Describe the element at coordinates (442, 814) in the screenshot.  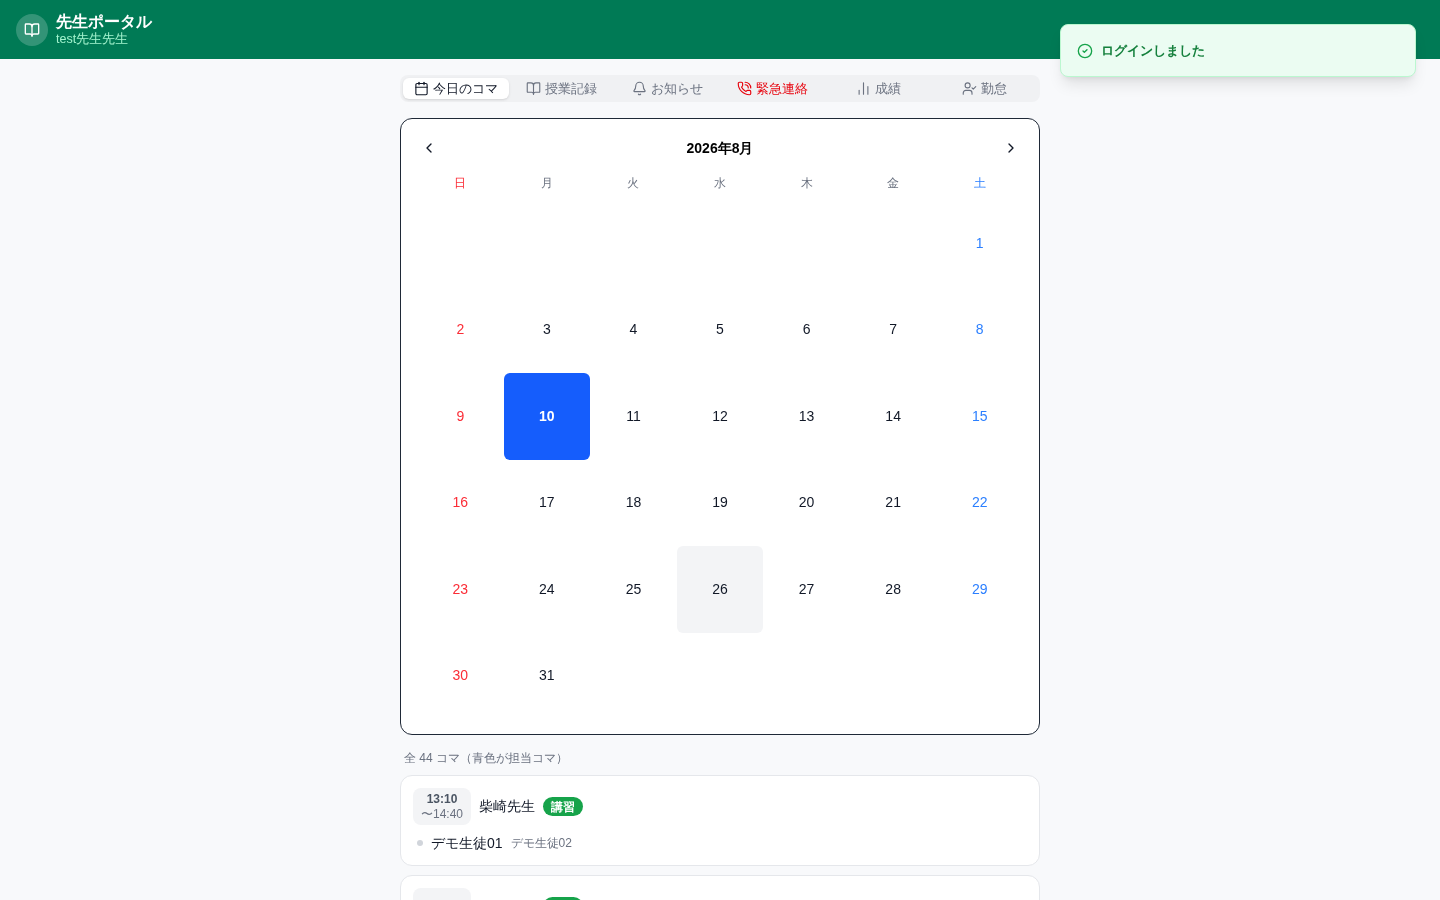
I see `end-time: 〜14:40` at that location.